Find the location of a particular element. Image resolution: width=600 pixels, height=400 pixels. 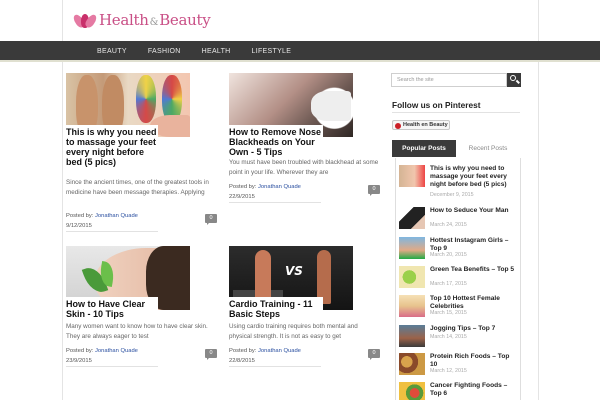

pinterest-follow-button: Health en Beauty is located at coordinates (421, 125).